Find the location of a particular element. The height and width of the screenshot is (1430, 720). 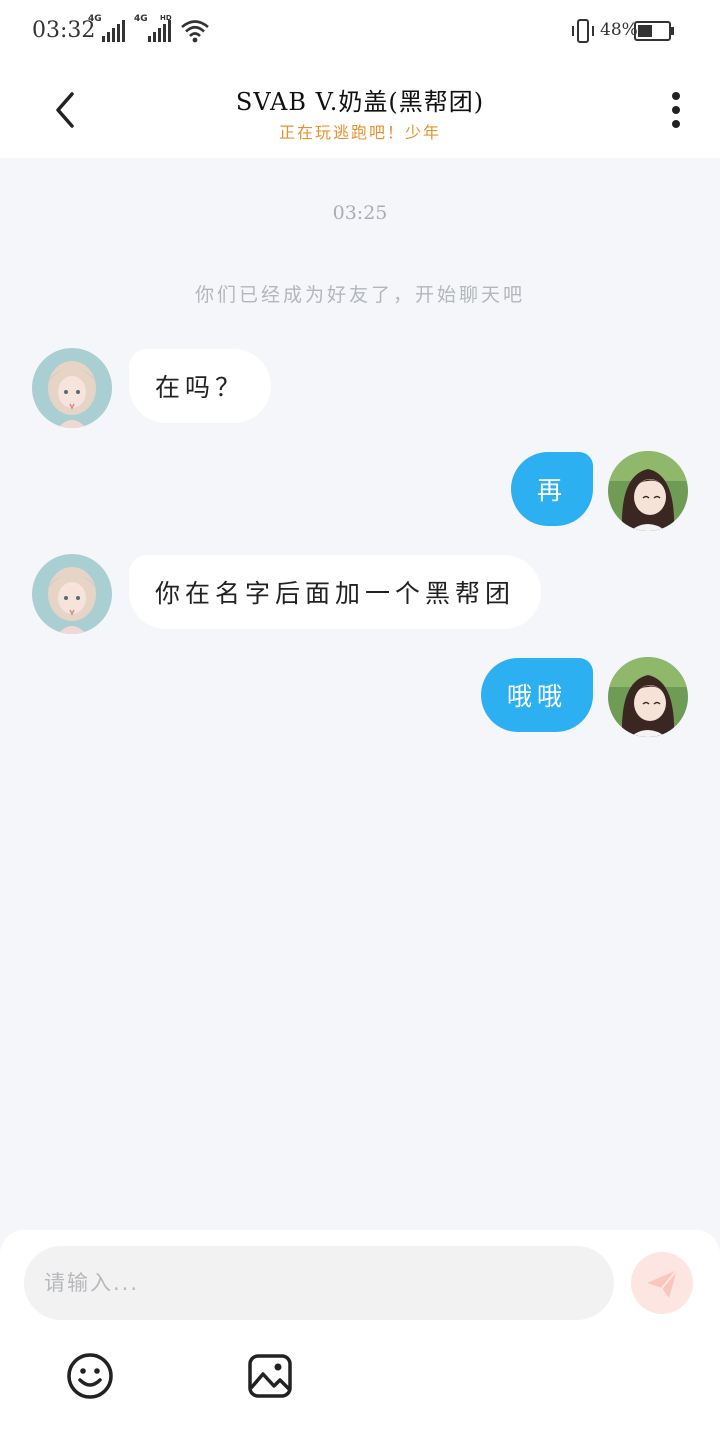

chat-header: SVAB V.奶盖(黑帮团) 正在玩逃跑吧！少年 is located at coordinates (360, 110).